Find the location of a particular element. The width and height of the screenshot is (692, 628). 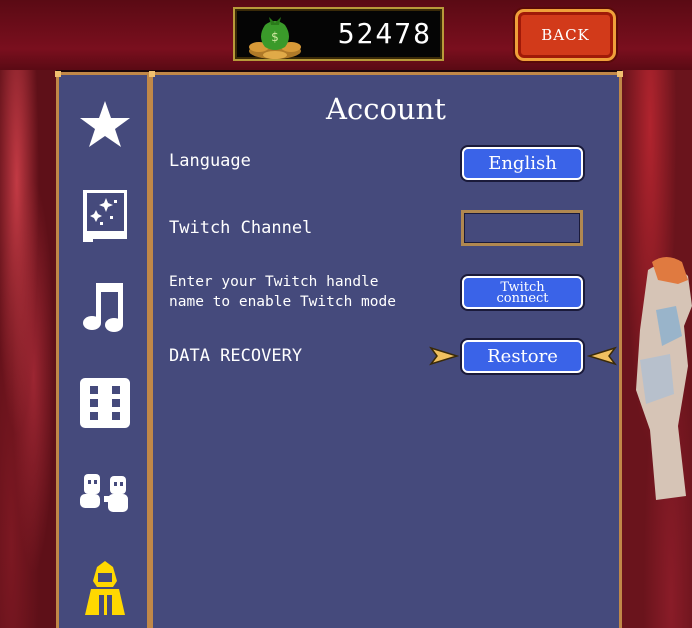

coin-counter: $ 52478 is located at coordinates (338, 34).